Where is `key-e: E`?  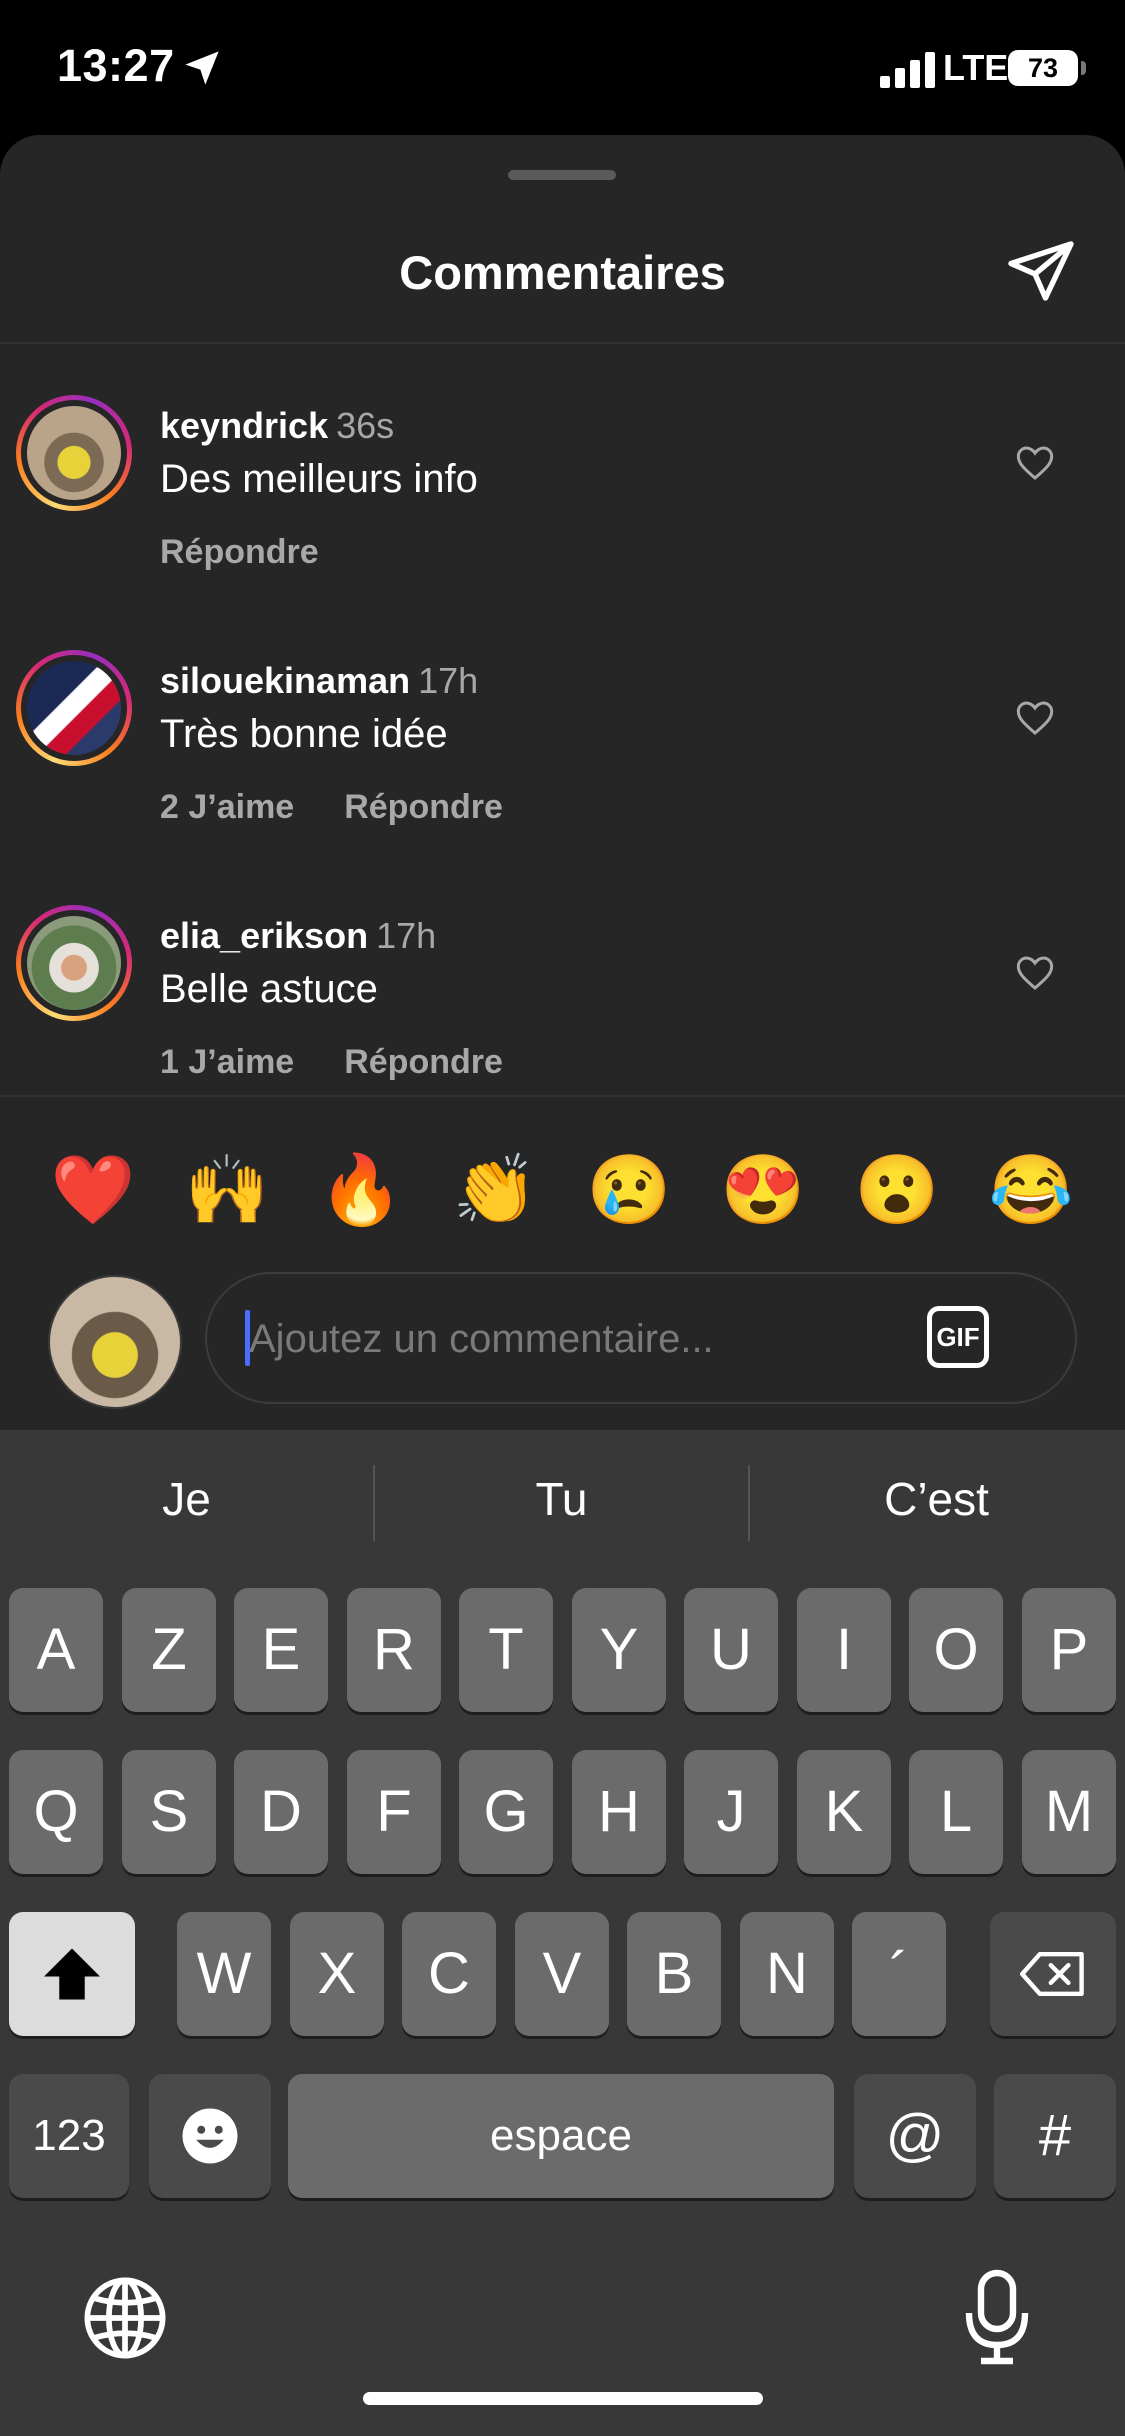
key-e: E is located at coordinates (281, 1650).